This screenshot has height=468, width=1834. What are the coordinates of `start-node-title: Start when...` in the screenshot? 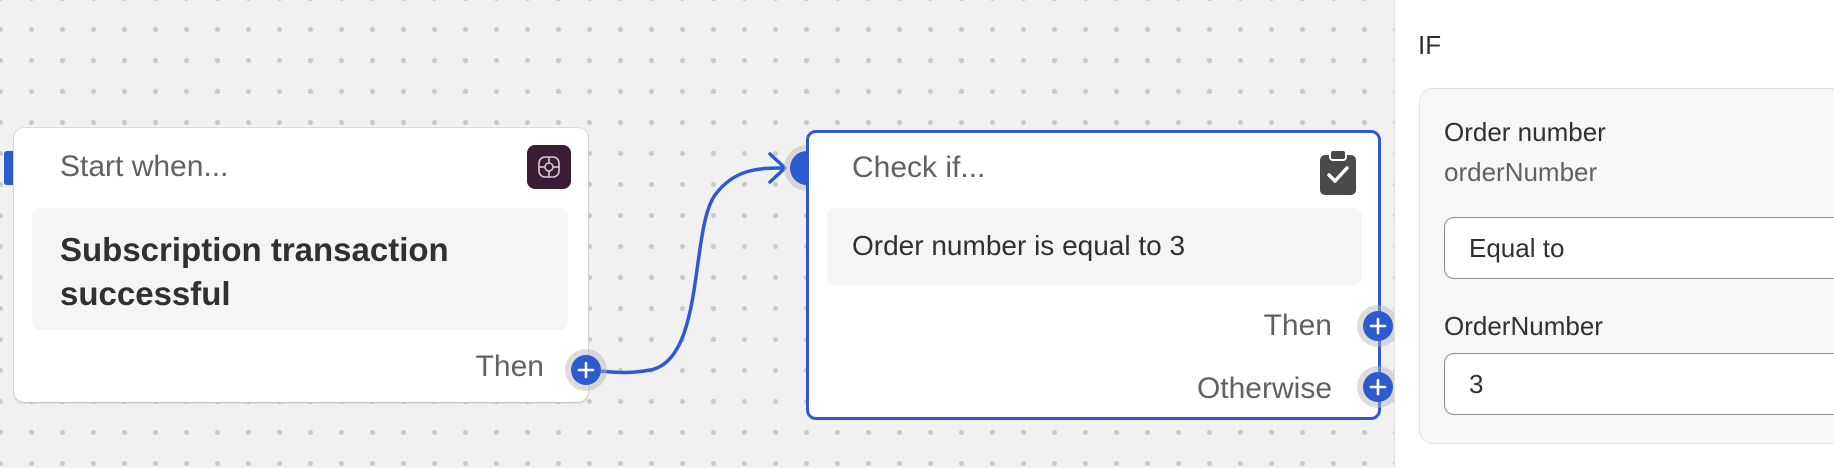 It's located at (144, 166).